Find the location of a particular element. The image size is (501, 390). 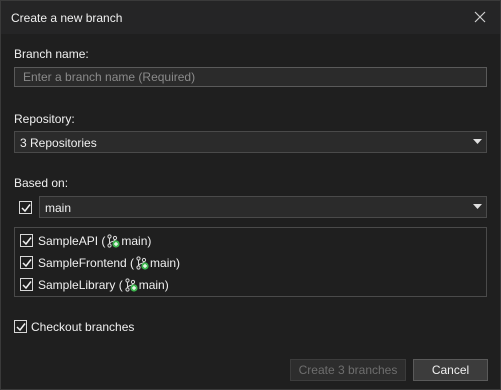

repository-selected-value: 3 Repositories is located at coordinates (58, 143).